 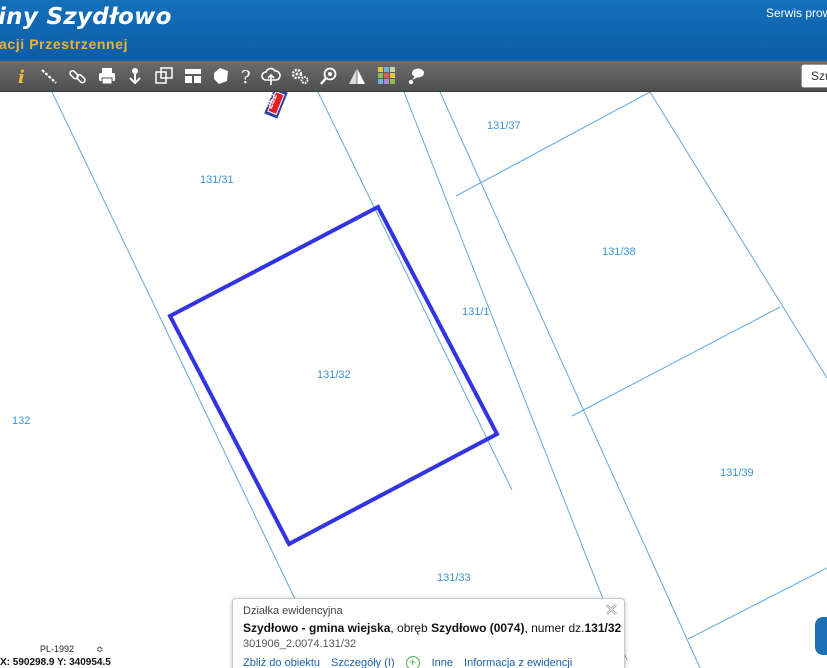 I want to click on app-title: iny Szydłowo, so click(x=86, y=17).